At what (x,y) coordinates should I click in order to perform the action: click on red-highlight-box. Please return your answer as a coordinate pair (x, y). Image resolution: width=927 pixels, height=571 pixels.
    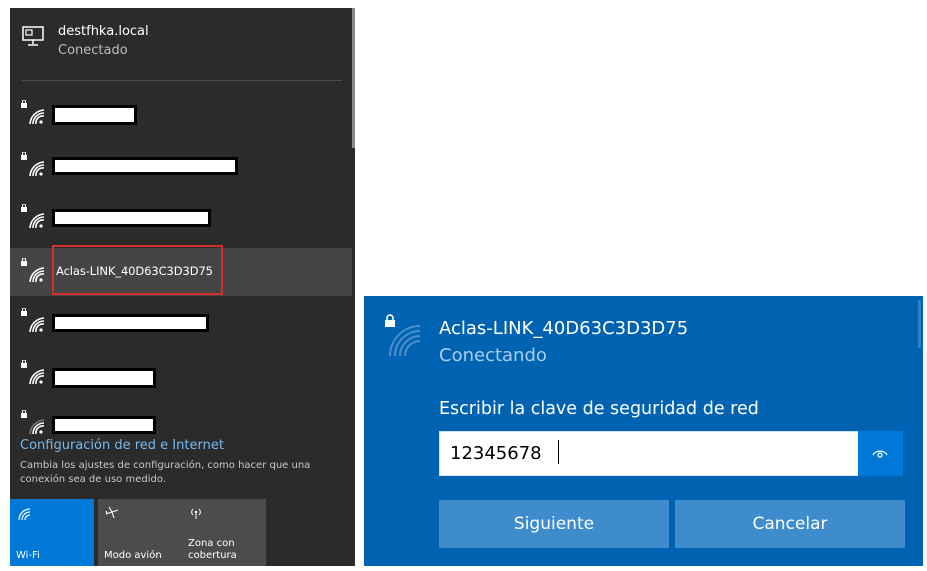
    Looking at the image, I should click on (137, 270).